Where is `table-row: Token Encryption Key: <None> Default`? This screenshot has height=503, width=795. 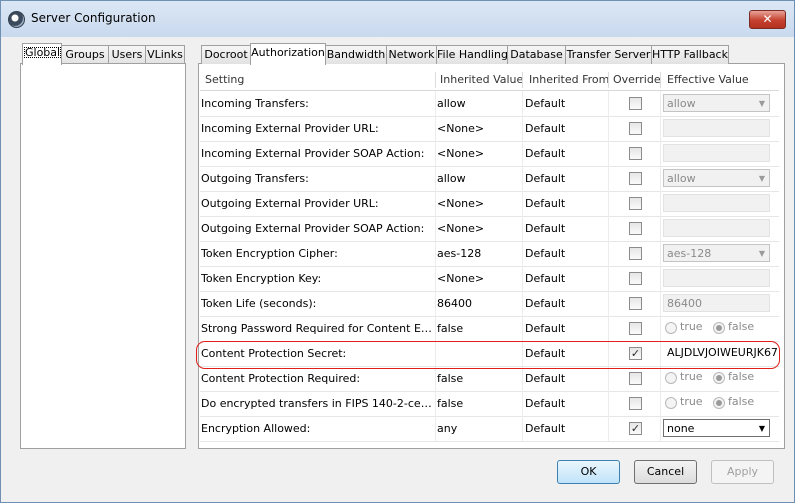 table-row: Token Encryption Key: <None> Default is located at coordinates (489, 279).